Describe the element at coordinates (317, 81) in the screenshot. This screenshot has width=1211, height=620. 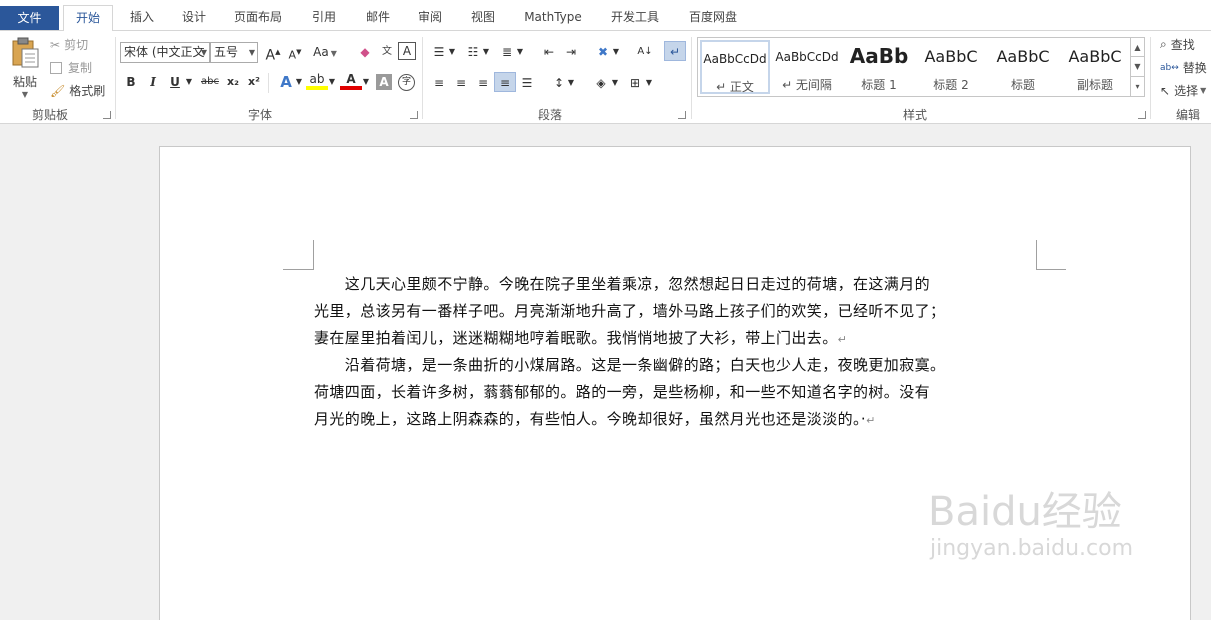
I see `highlight-icon: ab` at that location.